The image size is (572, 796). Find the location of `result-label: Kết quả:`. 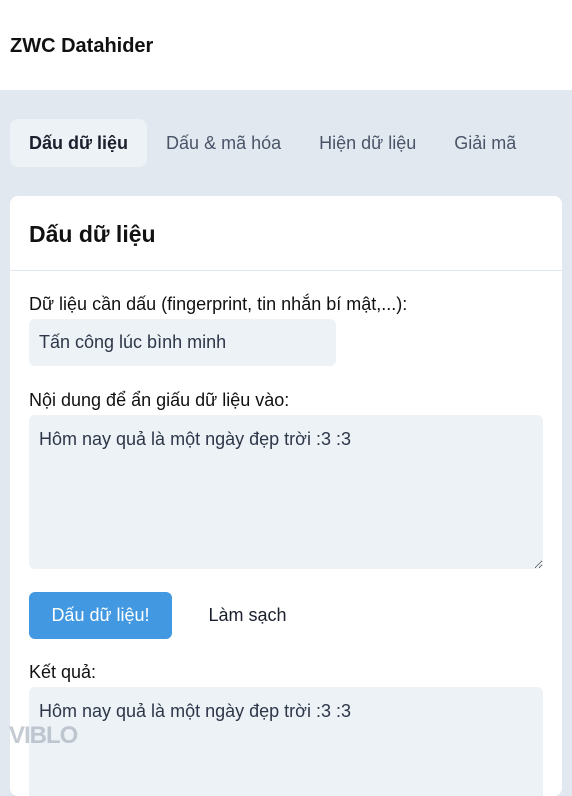

result-label: Kết quả: is located at coordinates (63, 672).